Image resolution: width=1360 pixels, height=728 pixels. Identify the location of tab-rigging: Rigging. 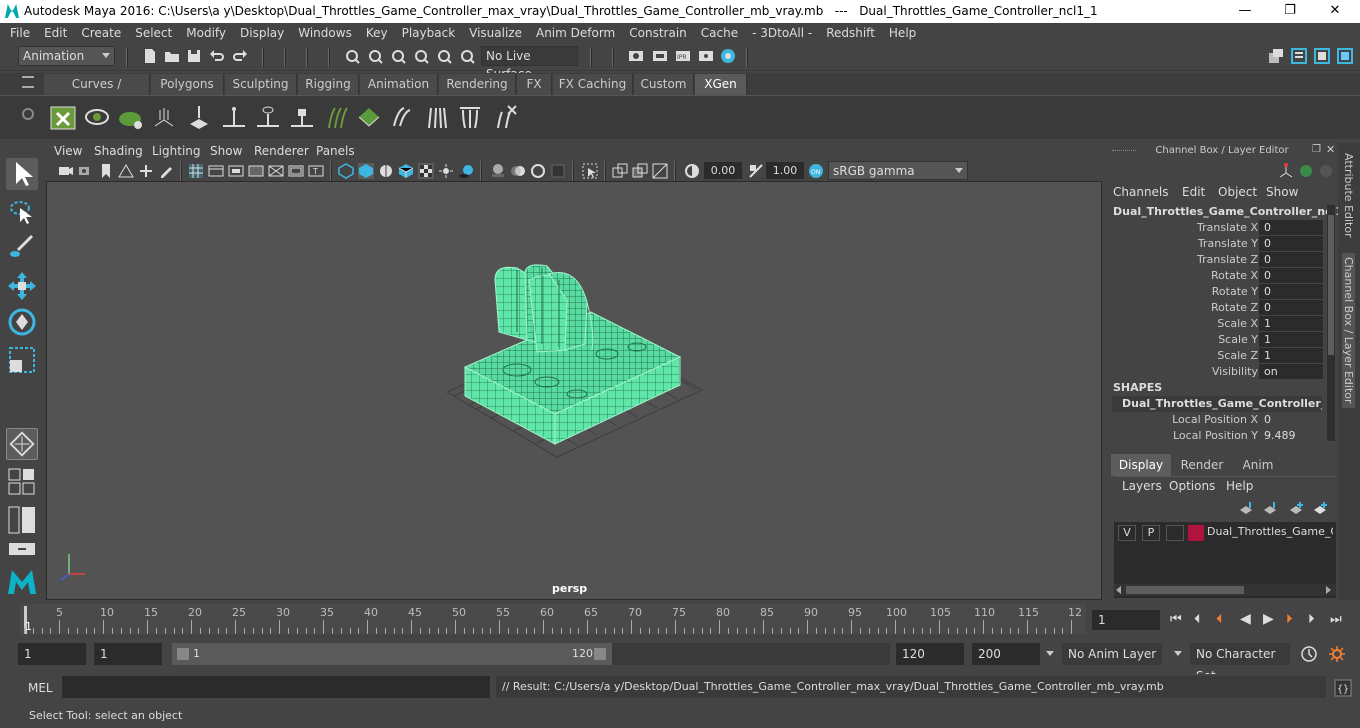
(328, 84).